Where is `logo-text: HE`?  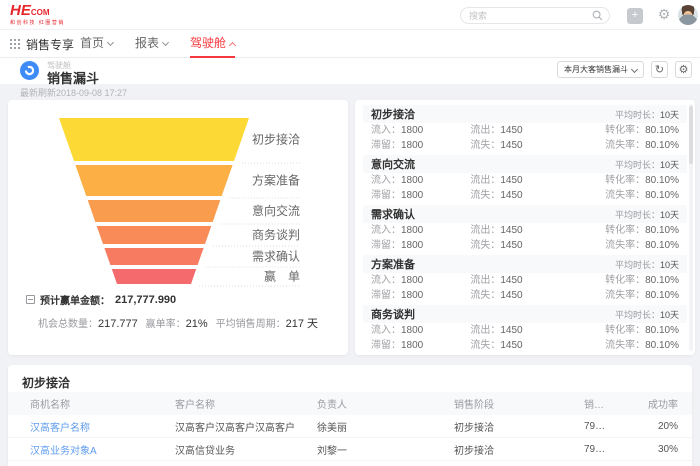 logo-text: HE is located at coordinates (20, 10).